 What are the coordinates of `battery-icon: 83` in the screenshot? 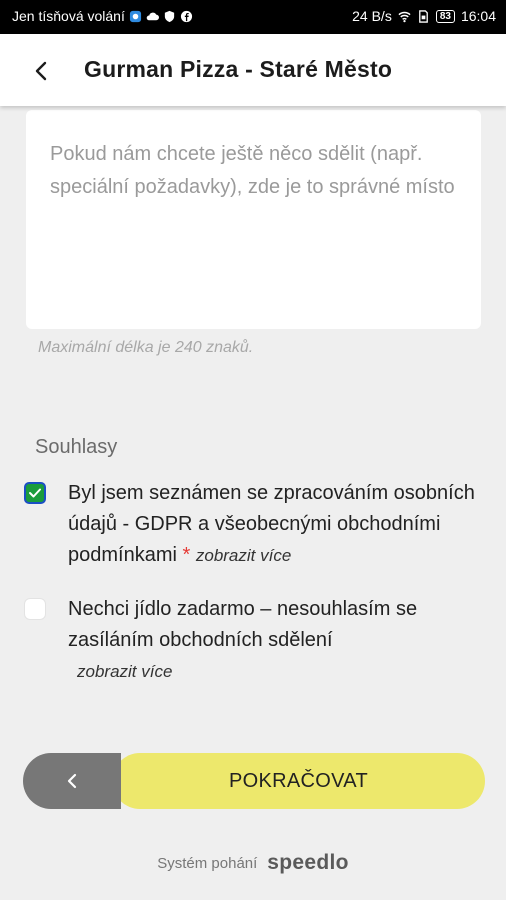 It's located at (445, 16).